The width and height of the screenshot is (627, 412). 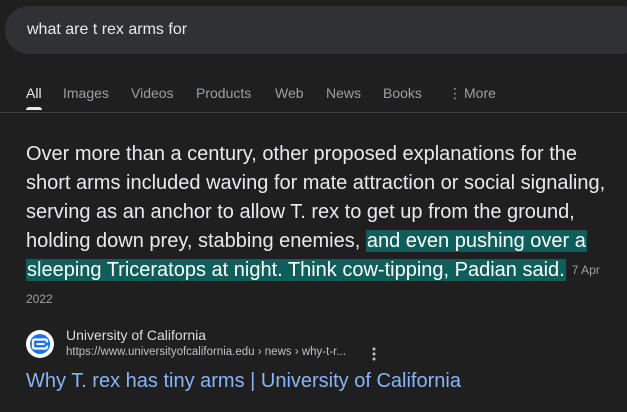 What do you see at coordinates (34, 93) in the screenshot?
I see `tab-all: All` at bounding box center [34, 93].